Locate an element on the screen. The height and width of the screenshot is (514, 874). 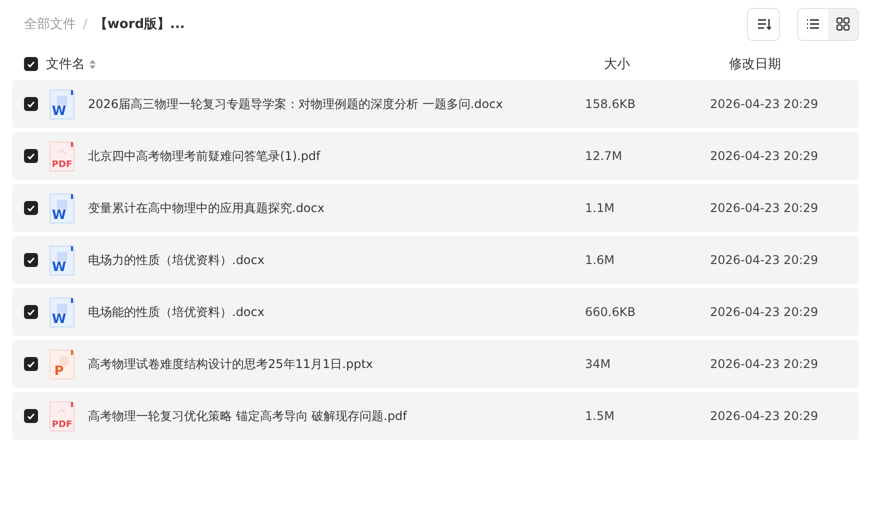
file-size: 1.6M is located at coordinates (600, 260).